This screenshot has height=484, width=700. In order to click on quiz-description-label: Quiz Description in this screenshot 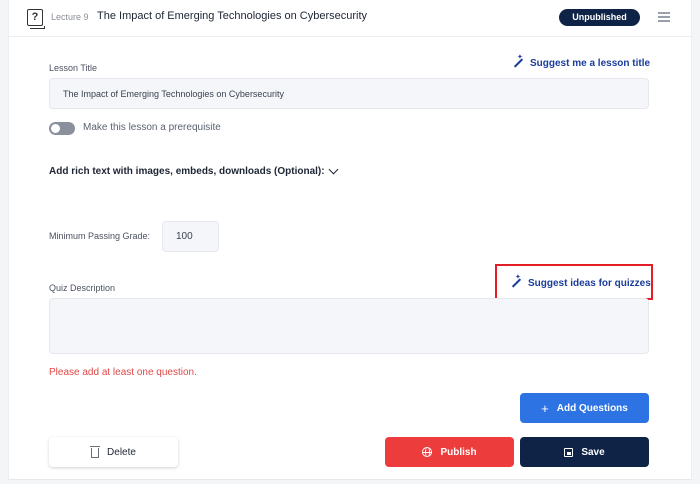, I will do `click(82, 288)`.